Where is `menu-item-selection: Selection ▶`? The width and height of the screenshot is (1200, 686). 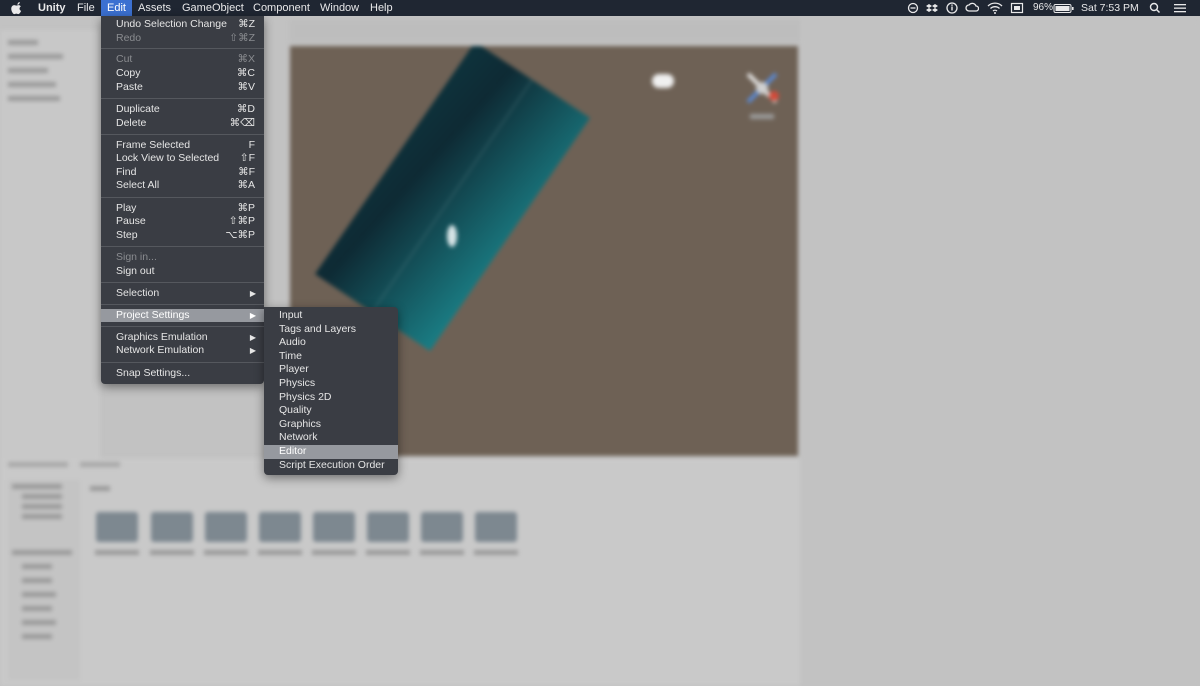
menu-item-selection: Selection ▶ is located at coordinates (182, 294).